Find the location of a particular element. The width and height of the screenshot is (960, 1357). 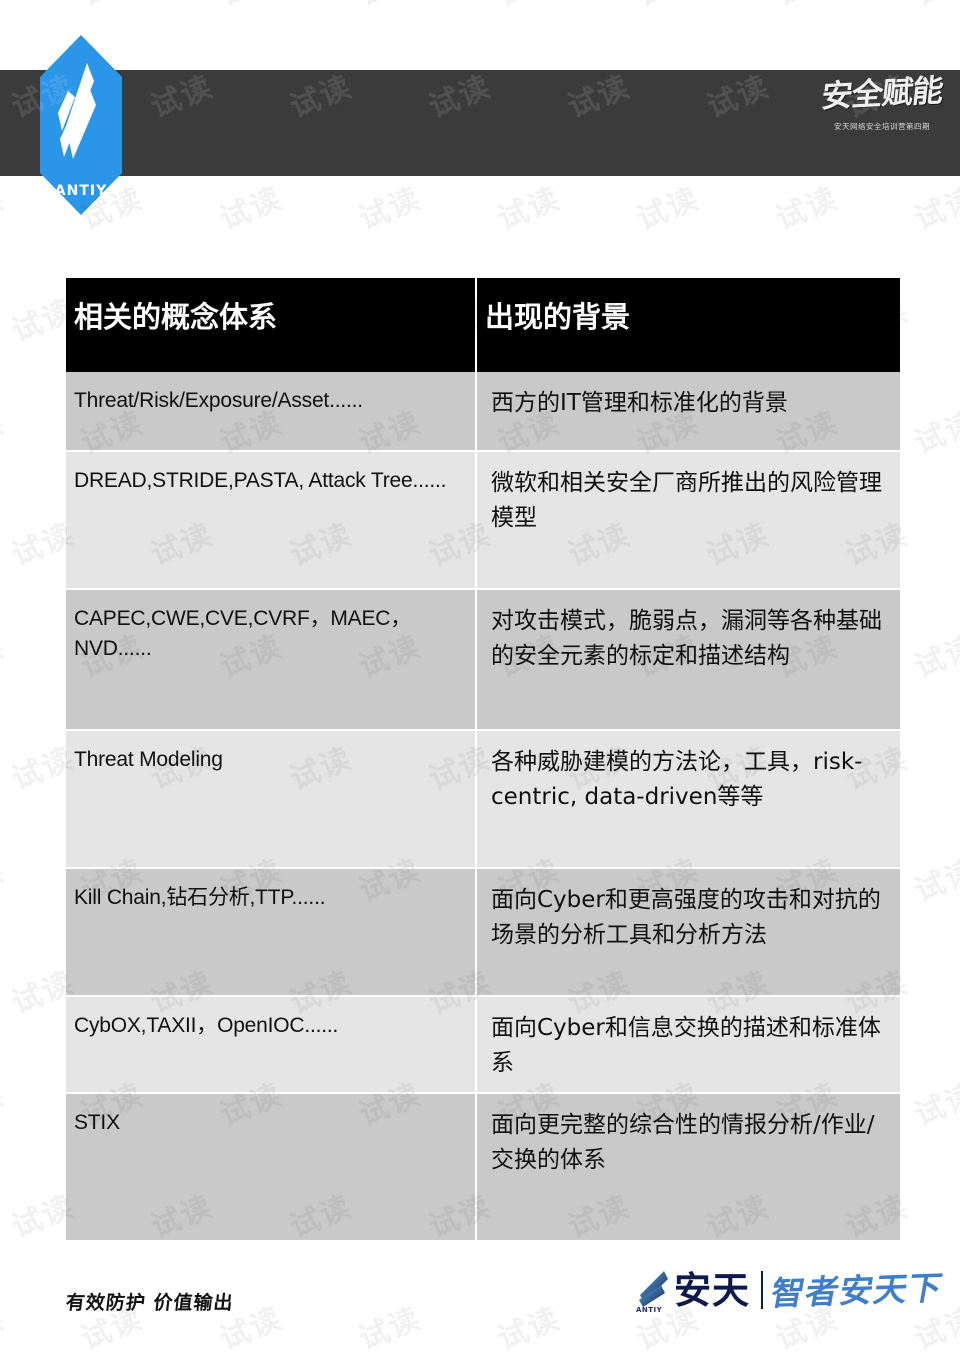

header-calligraphy-subtitle: 安天网络安全培训营第四期 is located at coordinates (882, 126).